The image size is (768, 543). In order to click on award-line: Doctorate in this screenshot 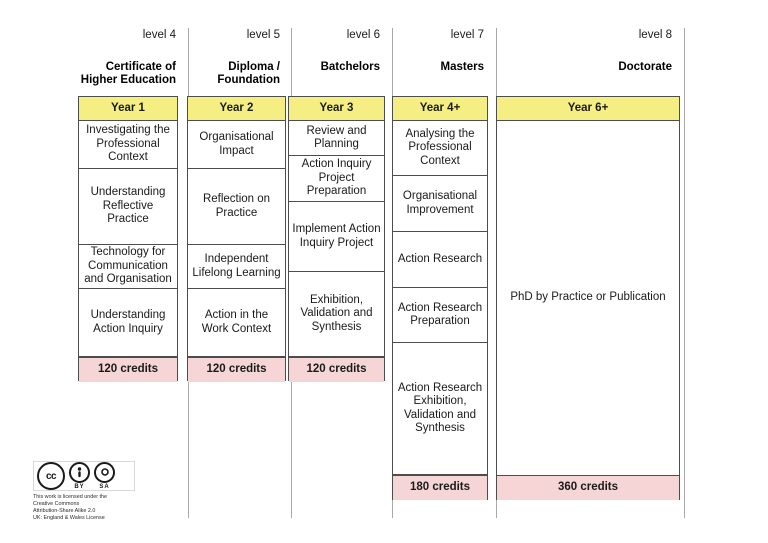, I will do `click(645, 67)`.